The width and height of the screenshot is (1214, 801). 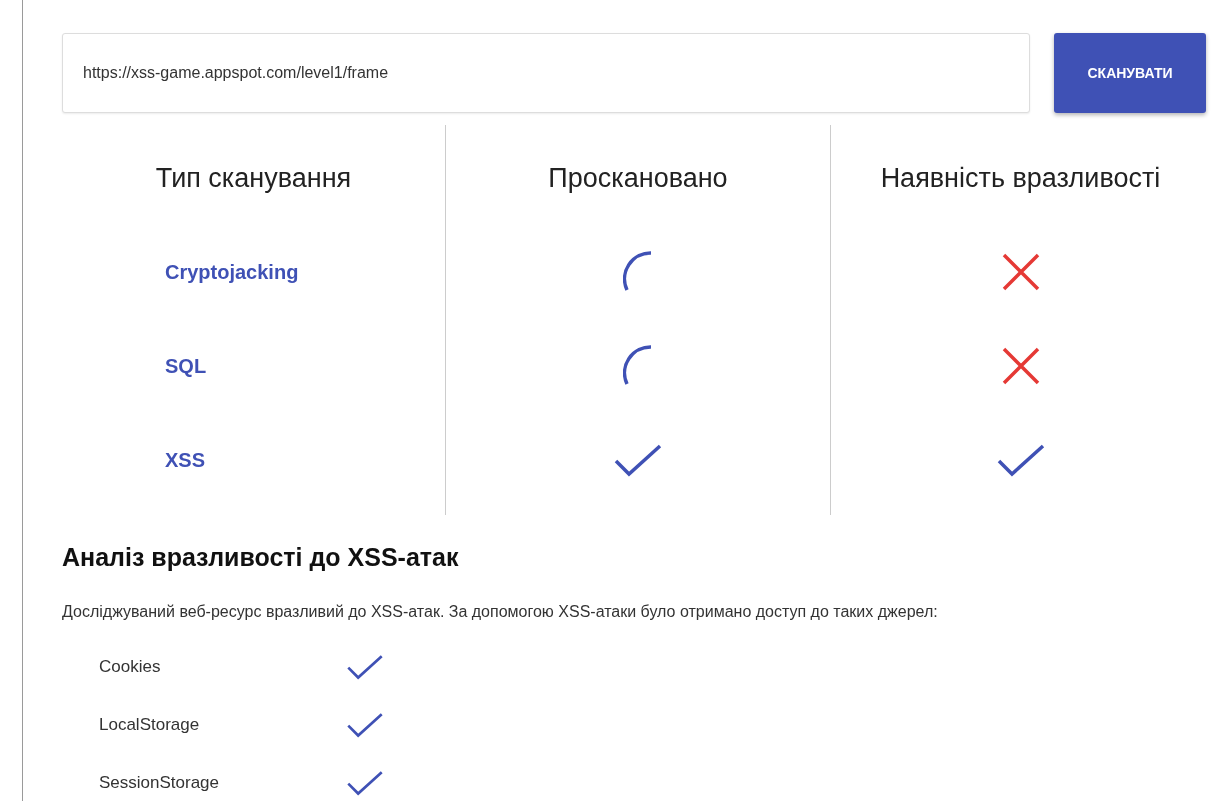 I want to click on analysis-text: Досліджуваний веб-ресурс вразливий до XSS-атак. За допомогою XSS-атаки було отримано доступ до таких джерел:, so click(x=500, y=612).